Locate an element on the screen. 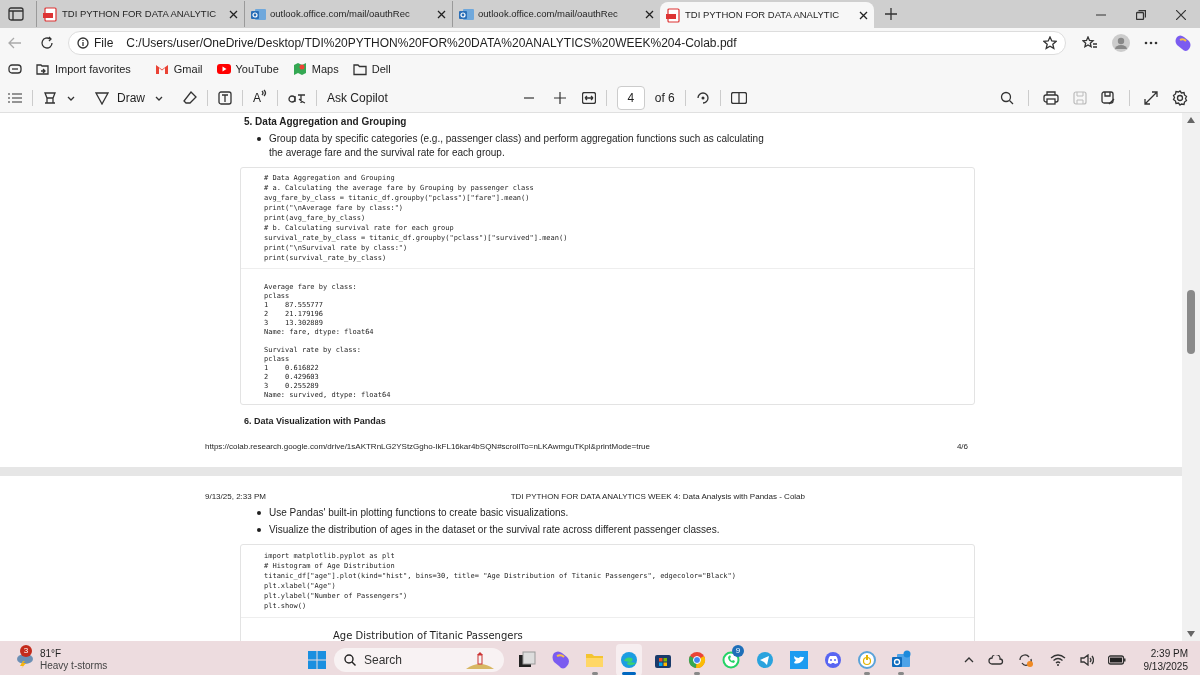  scroll-down-icon is located at coordinates (1191, 634).